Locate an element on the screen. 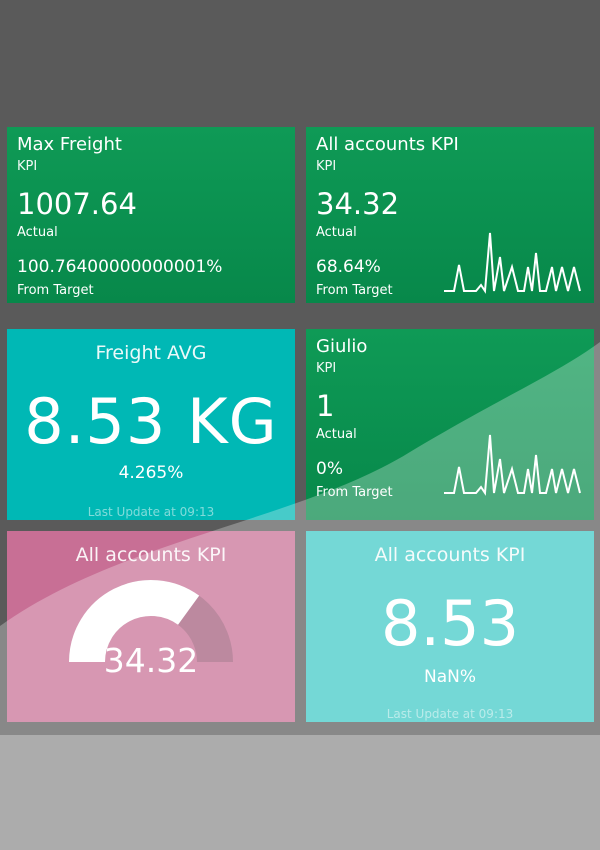 This screenshot has width=600, height=850. target-percent: 0% is located at coordinates (329, 469).